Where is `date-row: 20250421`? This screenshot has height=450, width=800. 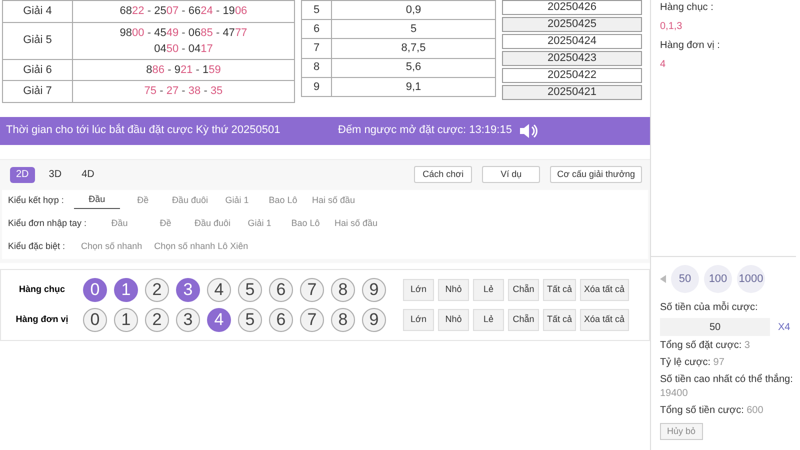 date-row: 20250421 is located at coordinates (572, 92).